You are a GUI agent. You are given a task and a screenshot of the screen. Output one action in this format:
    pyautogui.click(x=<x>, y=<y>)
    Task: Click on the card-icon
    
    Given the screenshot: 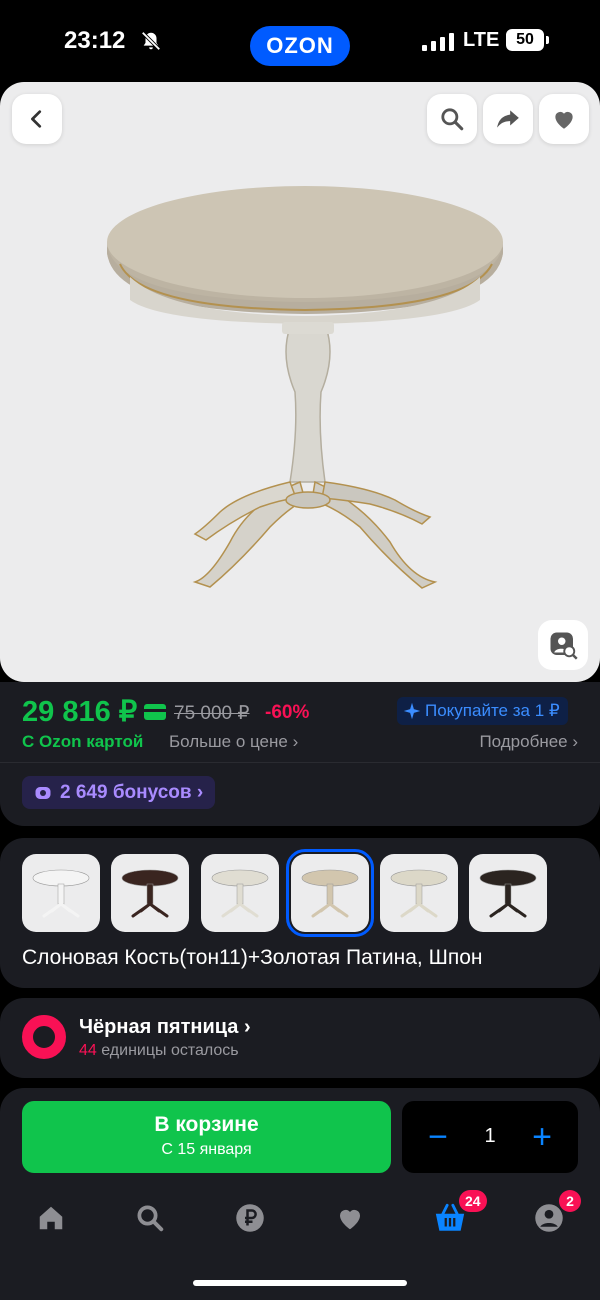 What is the action you would take?
    pyautogui.click(x=155, y=712)
    